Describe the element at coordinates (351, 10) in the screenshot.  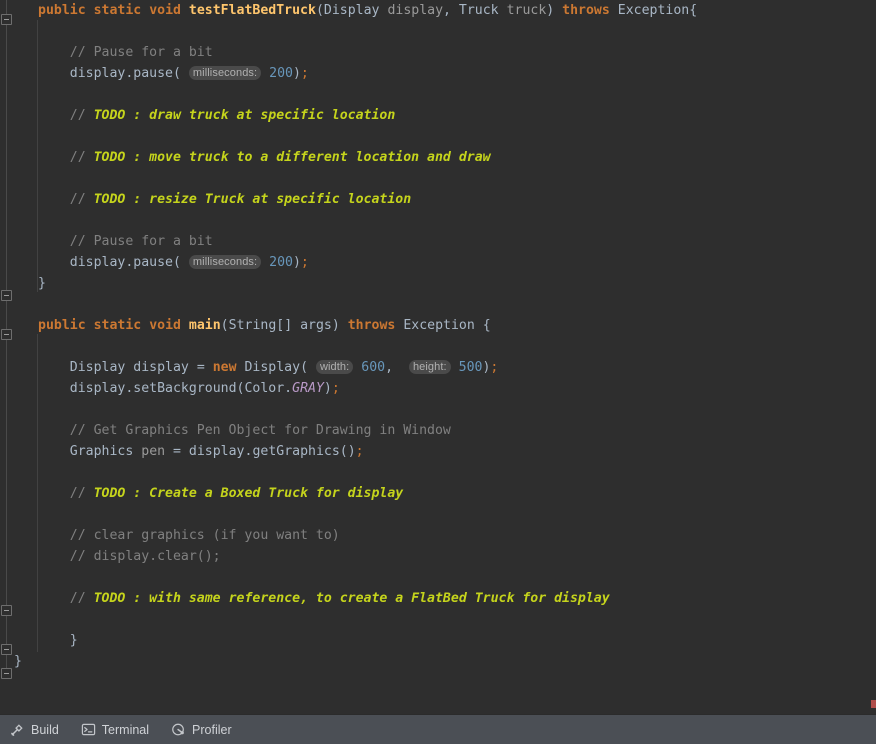
I see `token-type: Display` at that location.